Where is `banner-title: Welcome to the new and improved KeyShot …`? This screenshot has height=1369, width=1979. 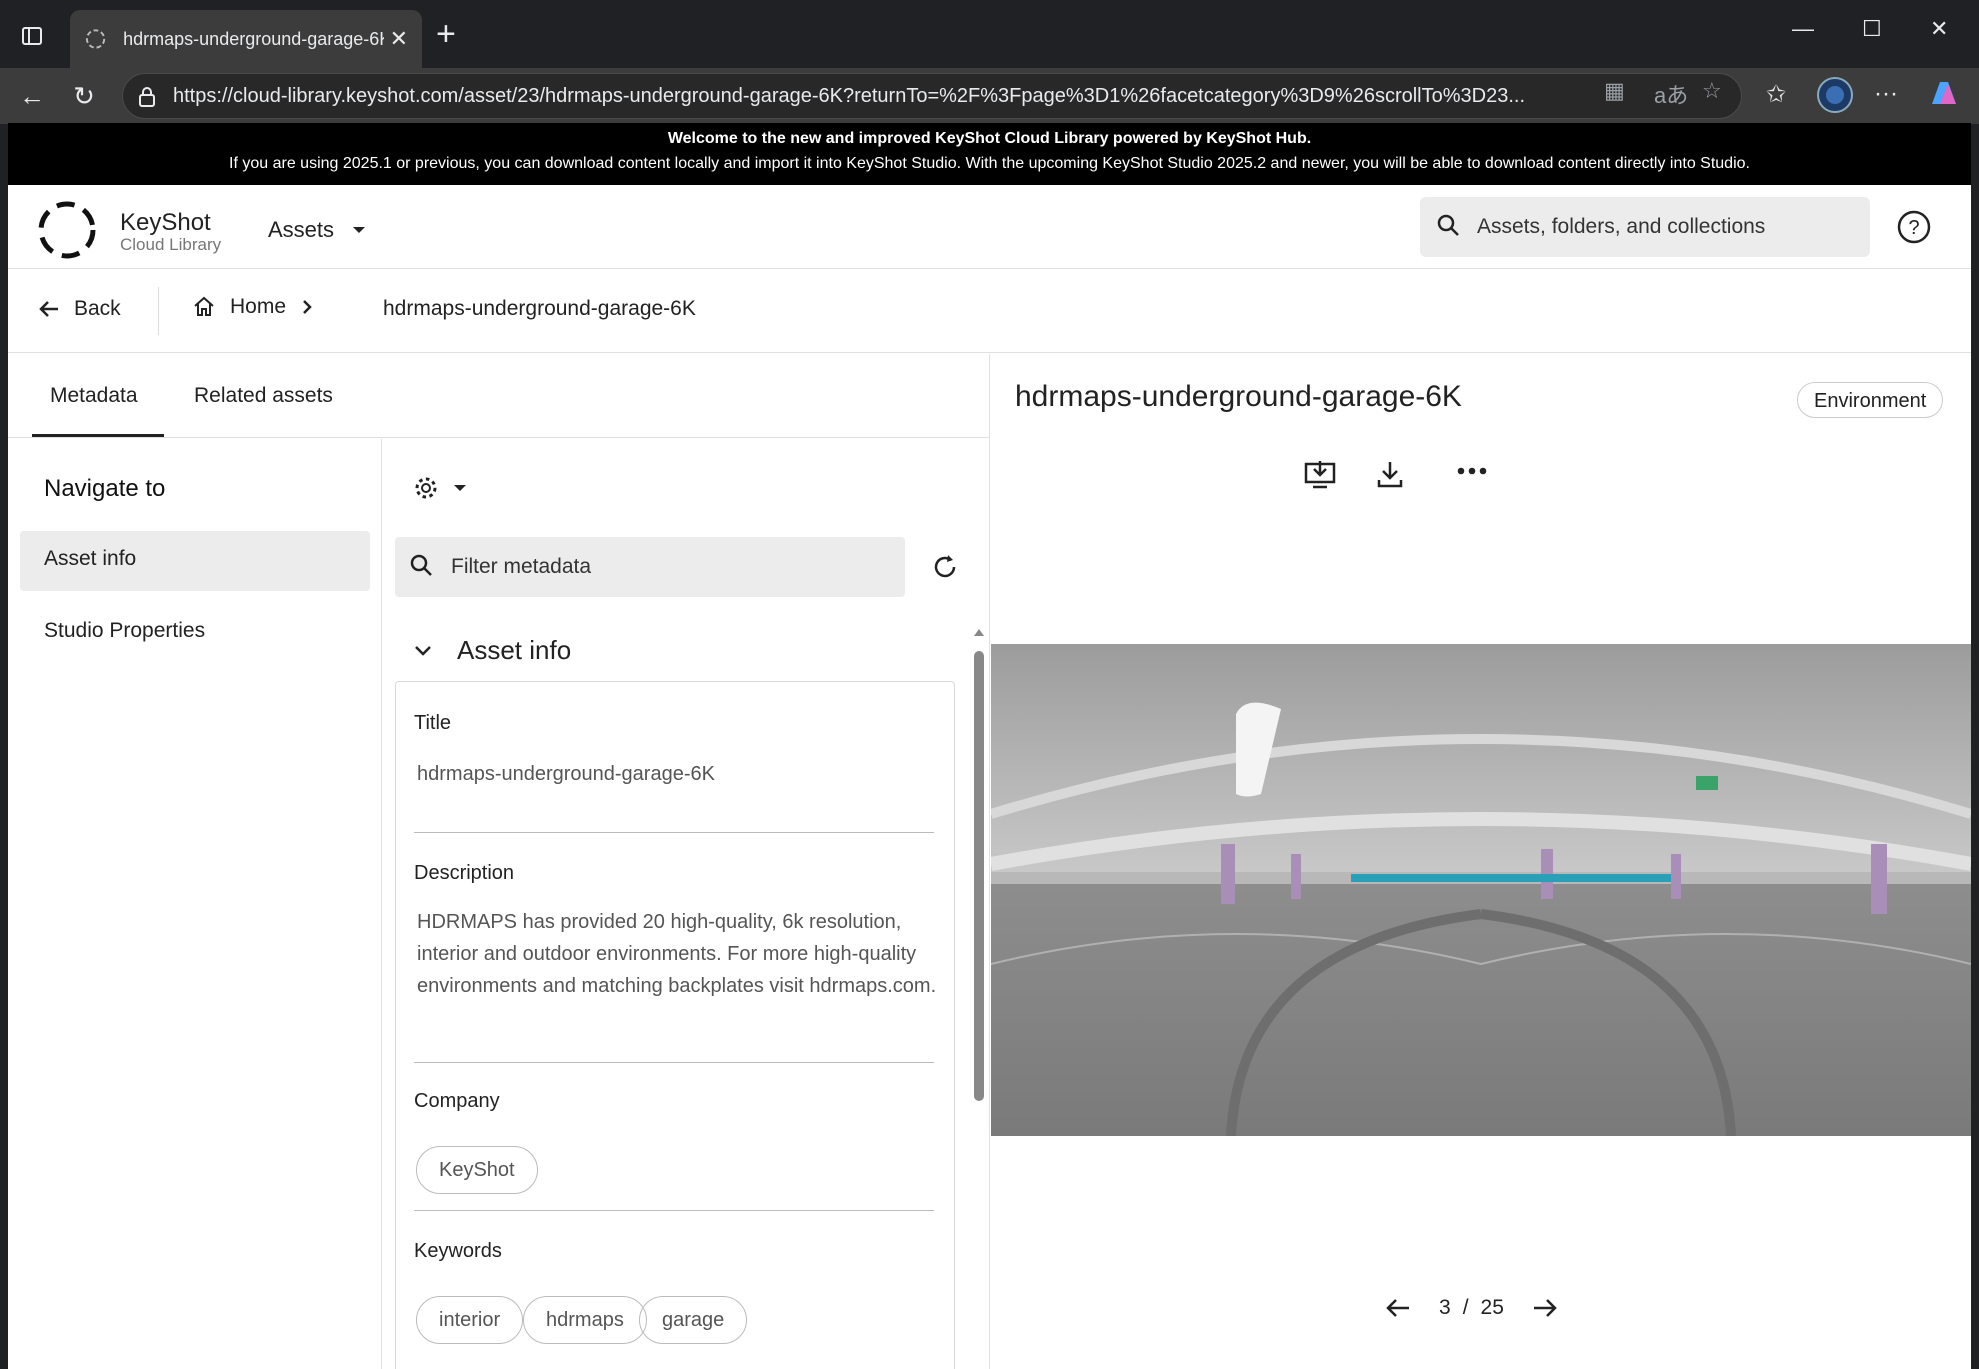
banner-title: Welcome to the new and improved KeyShot … is located at coordinates (989, 138).